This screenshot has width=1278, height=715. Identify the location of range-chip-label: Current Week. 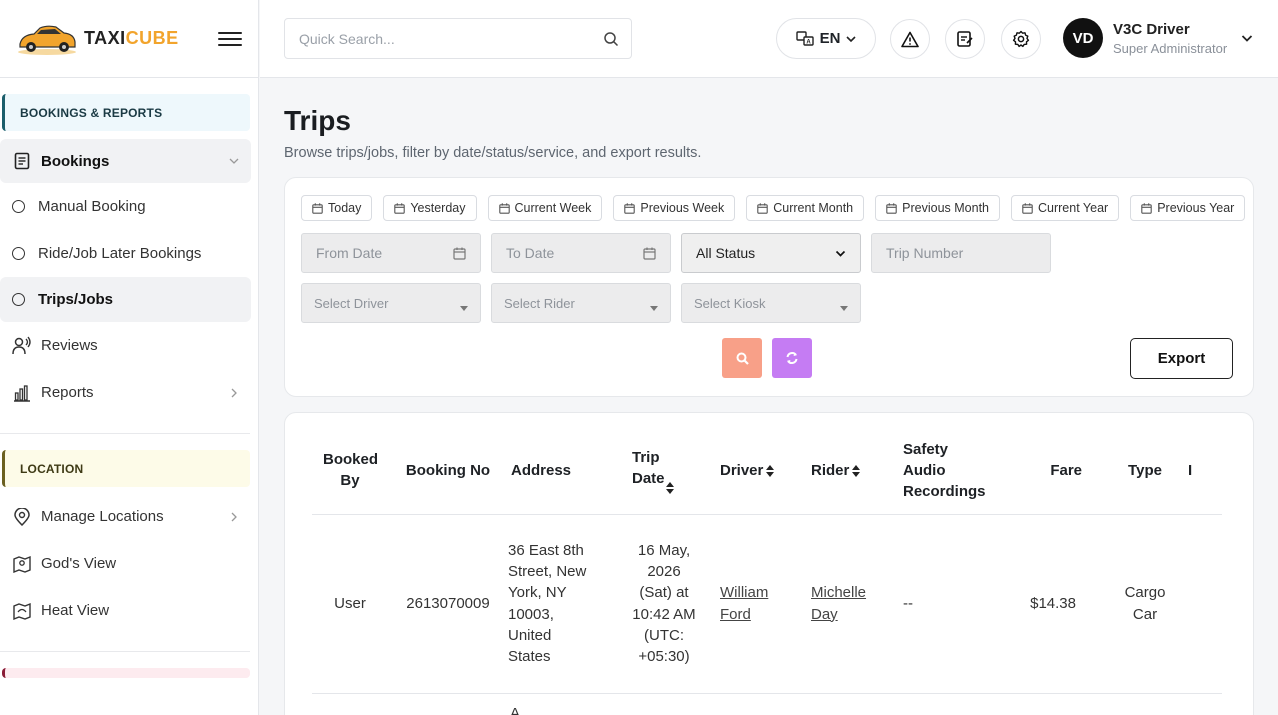
(553, 208).